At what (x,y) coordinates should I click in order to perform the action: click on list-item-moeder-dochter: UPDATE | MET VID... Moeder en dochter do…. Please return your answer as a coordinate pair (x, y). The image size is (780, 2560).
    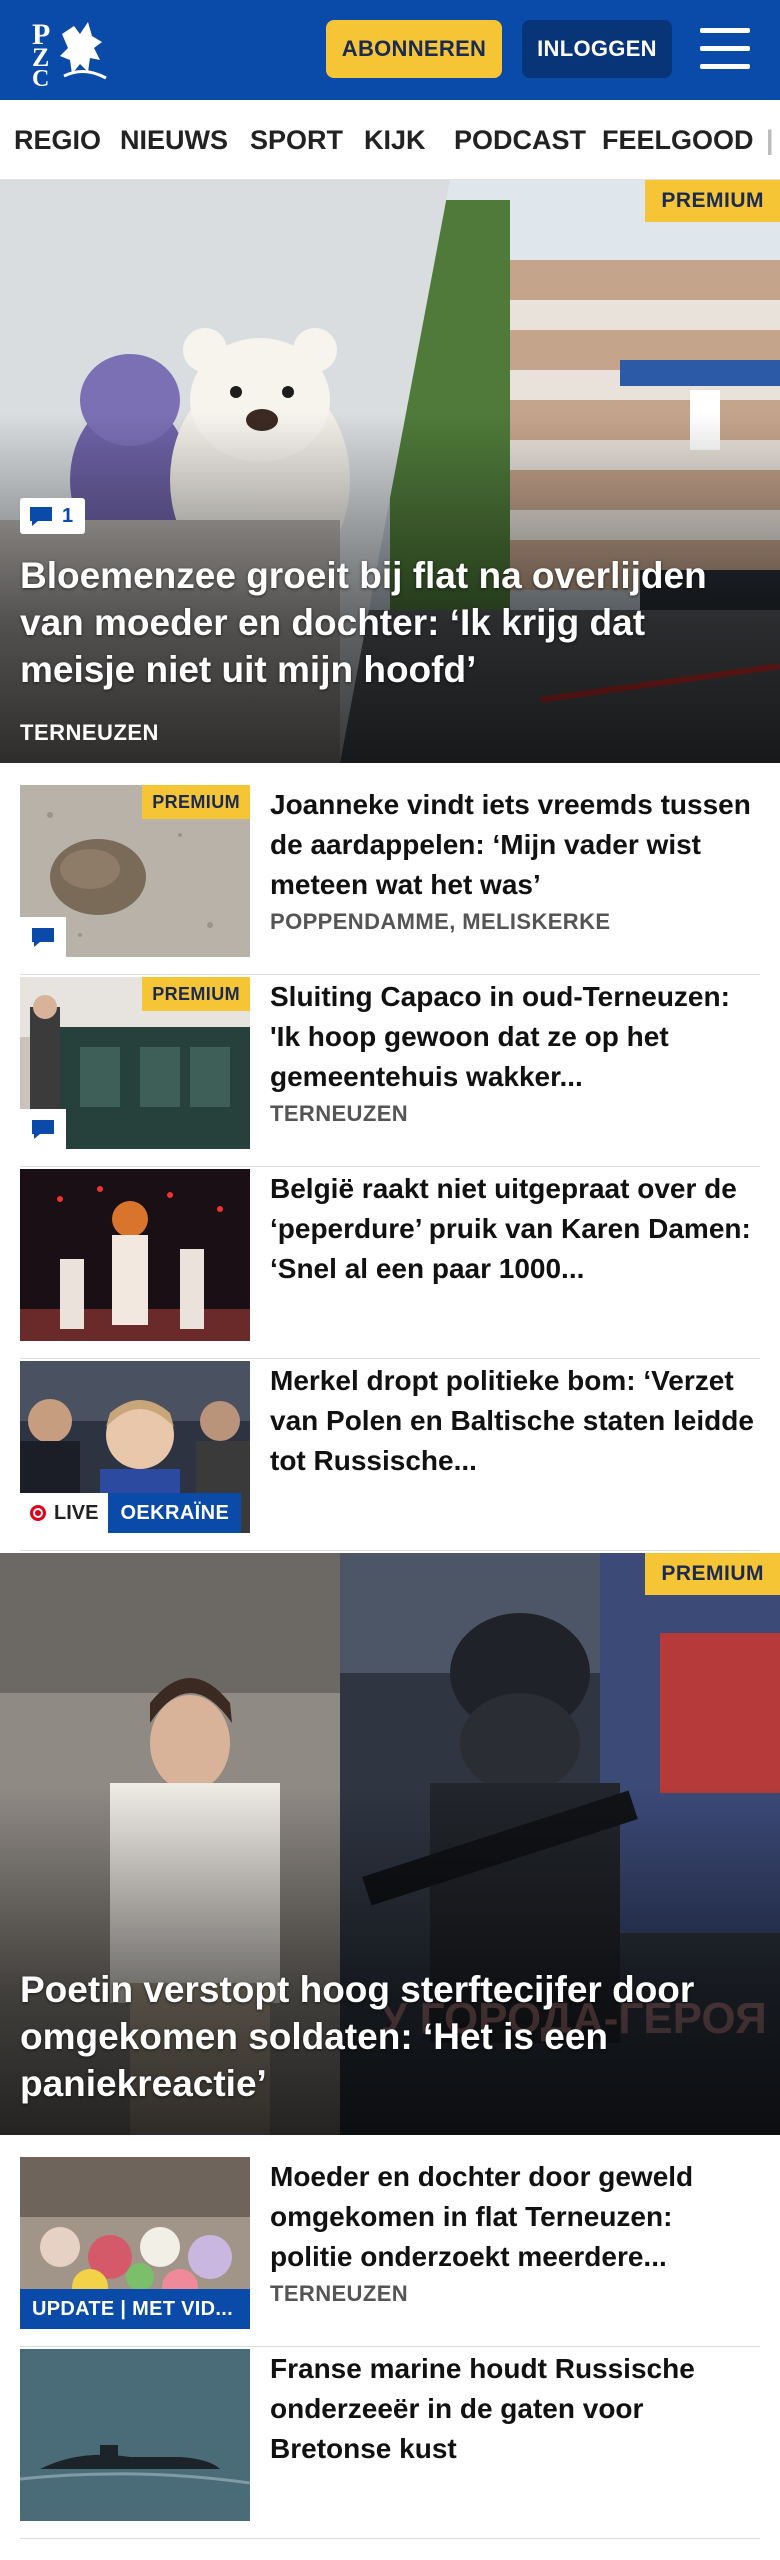
    Looking at the image, I should click on (390, 2252).